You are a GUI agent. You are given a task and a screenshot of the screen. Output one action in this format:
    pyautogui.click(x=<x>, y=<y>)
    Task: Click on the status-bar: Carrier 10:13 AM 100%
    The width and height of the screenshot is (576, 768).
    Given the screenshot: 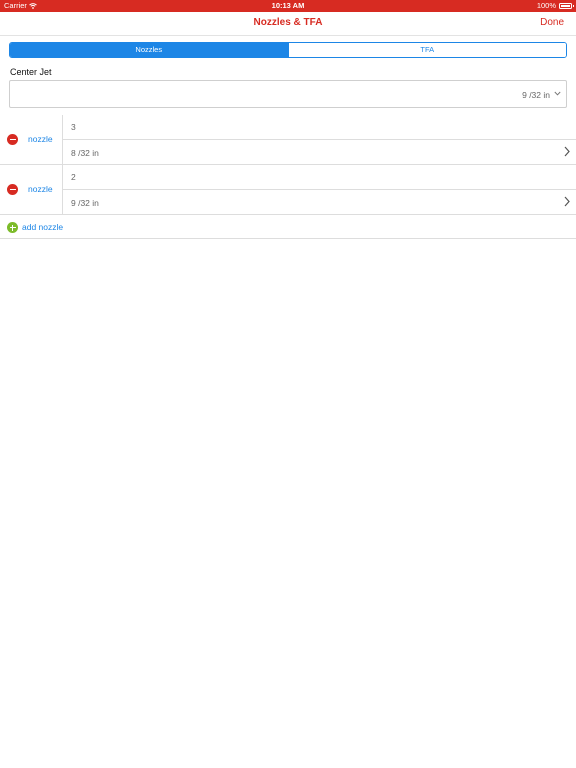 What is the action you would take?
    pyautogui.click(x=288, y=6)
    